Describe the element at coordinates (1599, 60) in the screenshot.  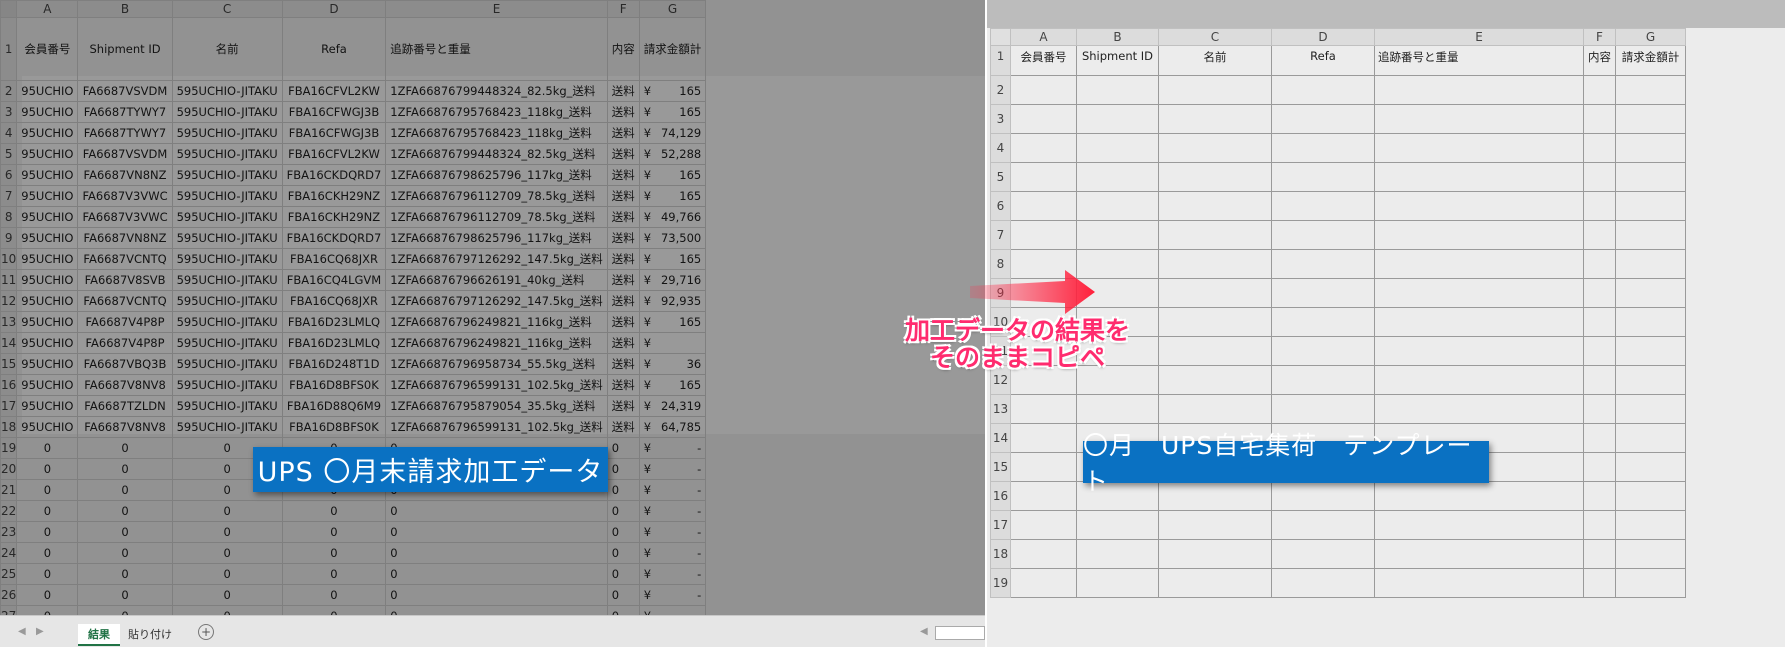
I see `right-header-cell: 内容` at that location.